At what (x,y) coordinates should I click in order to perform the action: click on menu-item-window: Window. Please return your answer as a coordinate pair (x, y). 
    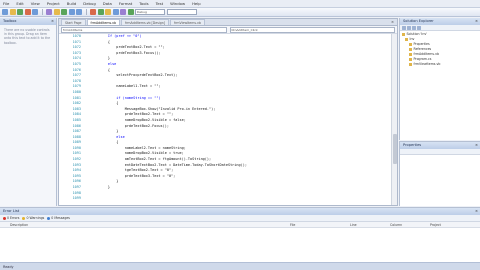
    Looking at the image, I should click on (177, 3).